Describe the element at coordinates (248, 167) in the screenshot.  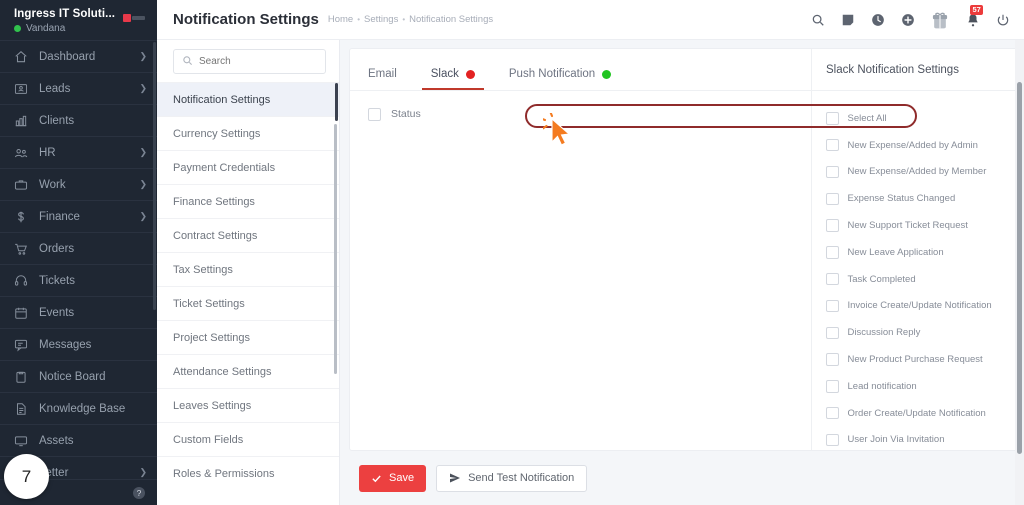
I see `settings-nav-item-payment-credentials: Payment Credentials` at that location.